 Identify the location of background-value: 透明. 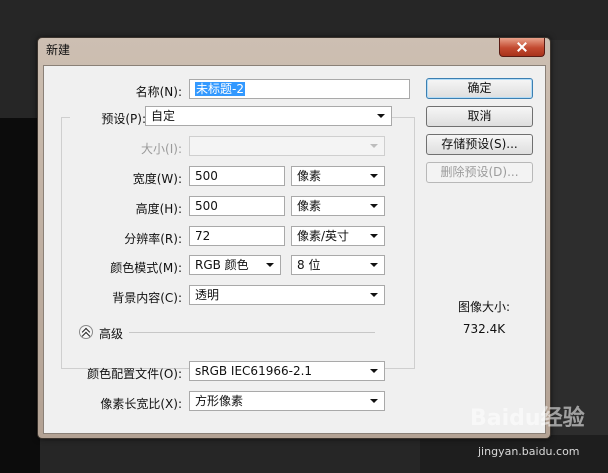
(207, 295).